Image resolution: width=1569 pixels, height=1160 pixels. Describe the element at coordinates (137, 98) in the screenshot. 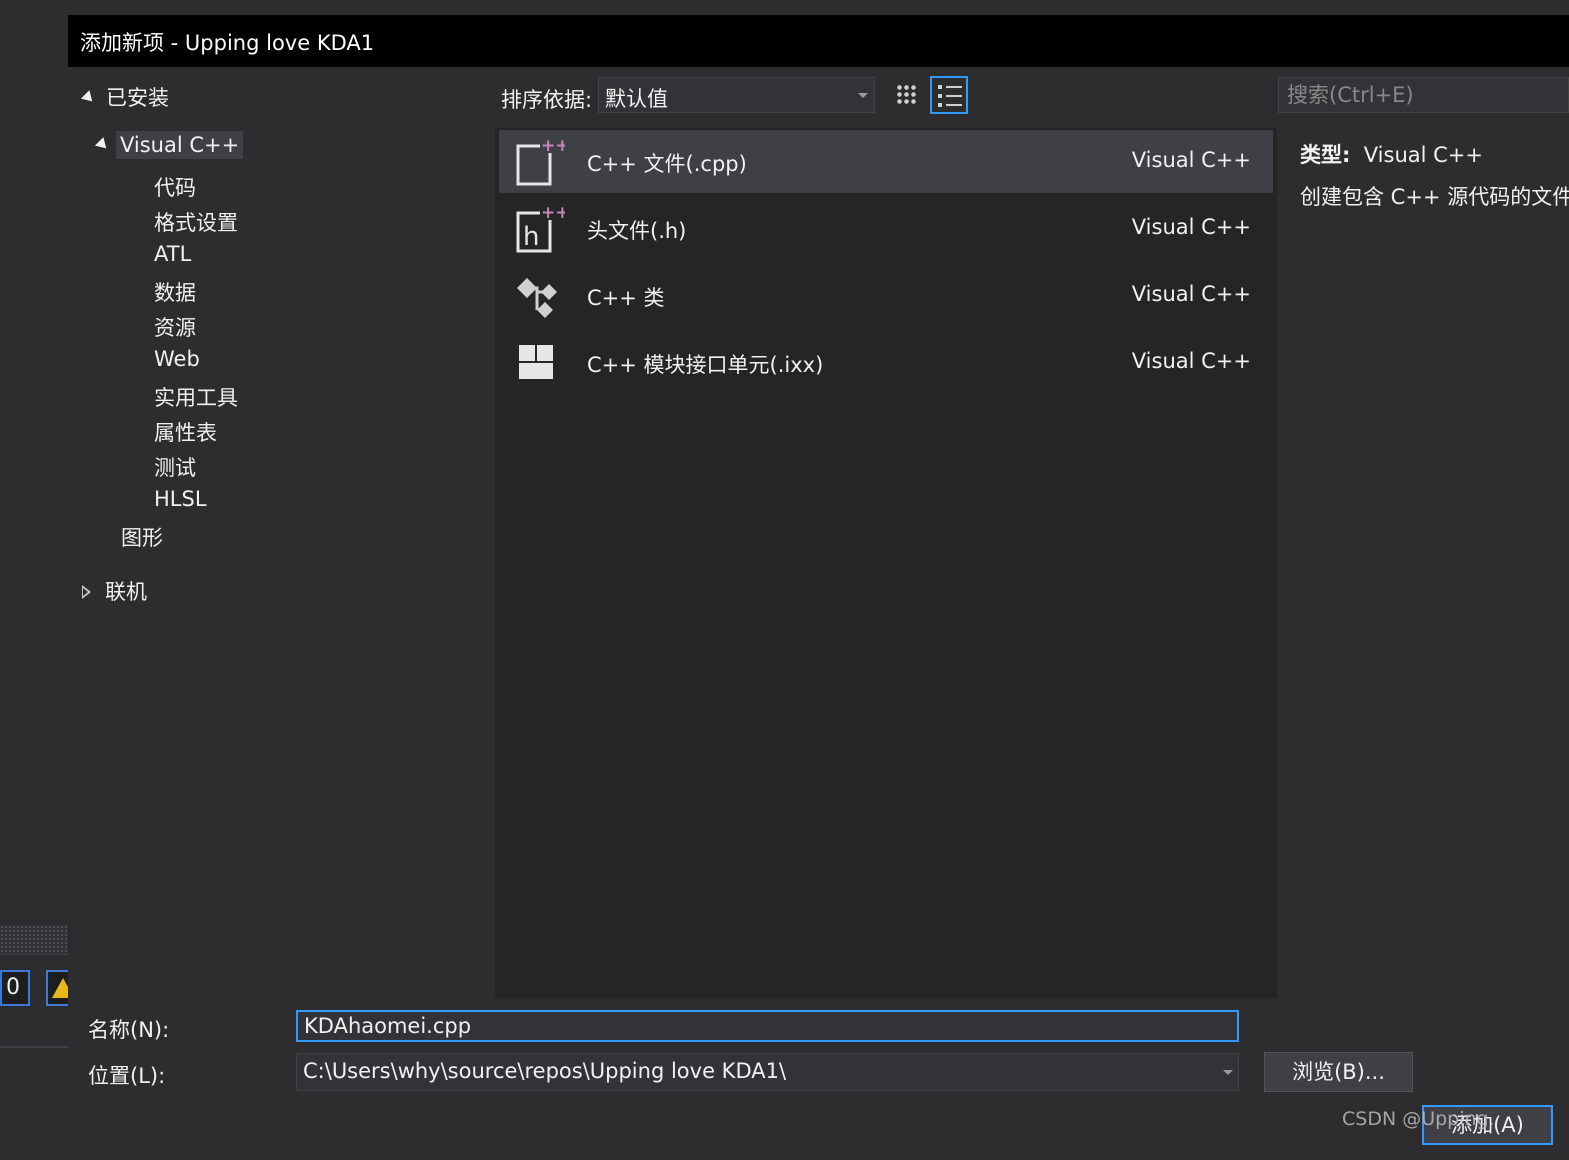

I see `tree-node-label: 已安装` at that location.